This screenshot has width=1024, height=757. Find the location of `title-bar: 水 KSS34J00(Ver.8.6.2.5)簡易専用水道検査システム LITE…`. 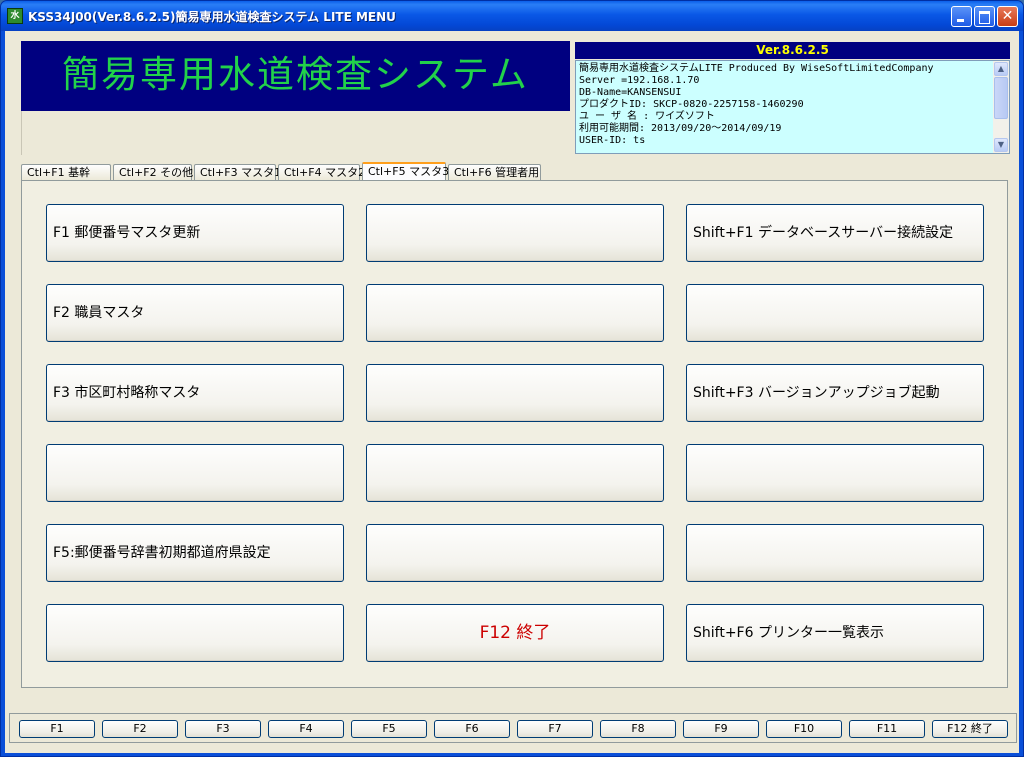

title-bar: 水 KSS34J00(Ver.8.6.2.5)簡易専用水道検査システム LITE… is located at coordinates (512, 16).